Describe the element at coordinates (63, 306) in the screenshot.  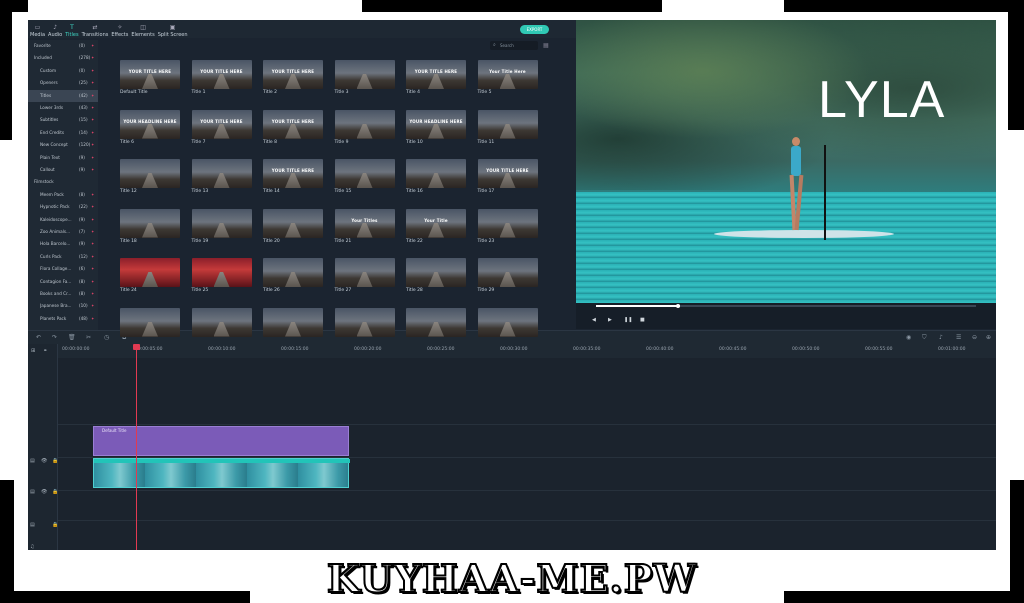
I see `sidebar-item-japanese-bra-: Japanese Bra... (10) ✦` at that location.